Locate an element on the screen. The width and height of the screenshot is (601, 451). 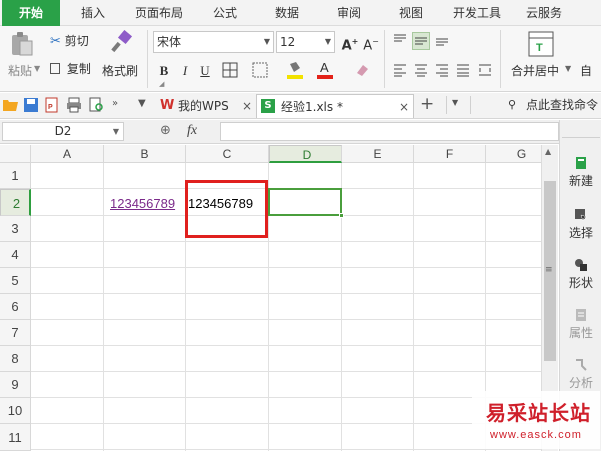
new-tab-icon: + is located at coordinates (427, 104).